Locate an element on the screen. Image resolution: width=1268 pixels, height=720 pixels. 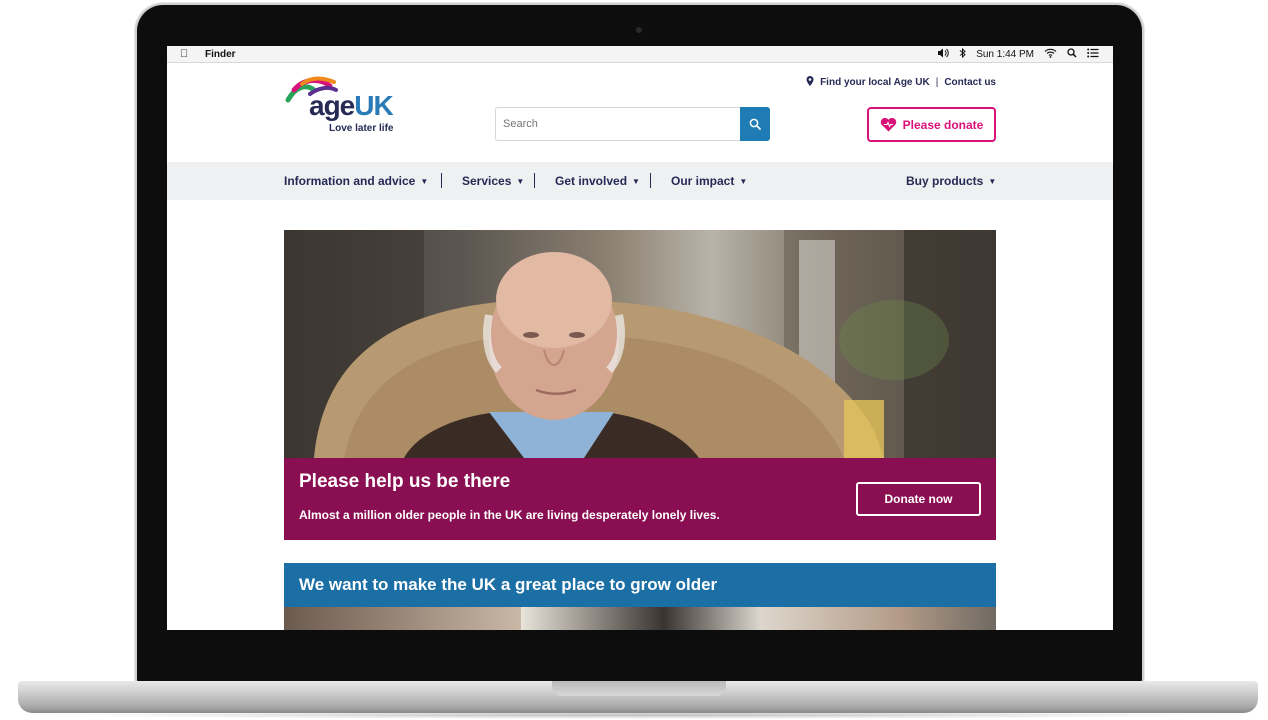
menubar-status: Sun 1:44 PM is located at coordinates (1018, 54).